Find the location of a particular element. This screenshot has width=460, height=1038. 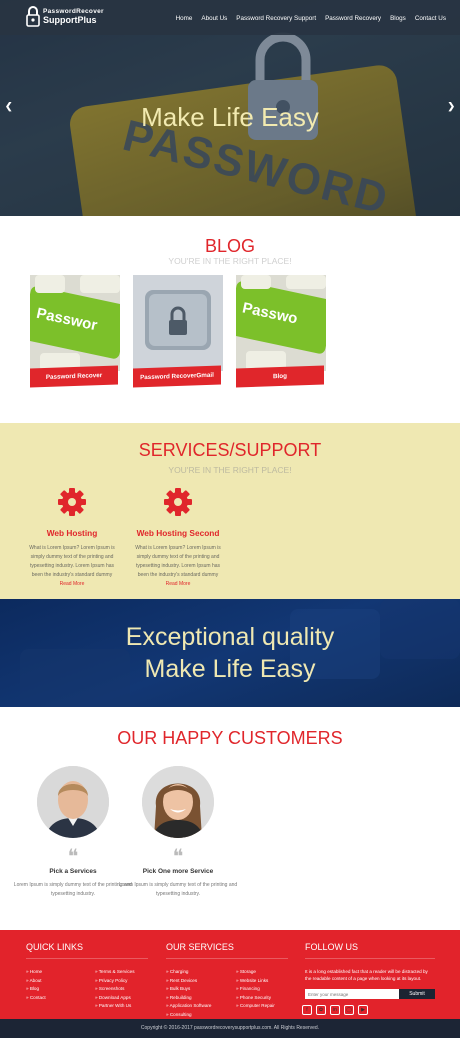

youtube-icon: ▶ is located at coordinates (363, 1010).